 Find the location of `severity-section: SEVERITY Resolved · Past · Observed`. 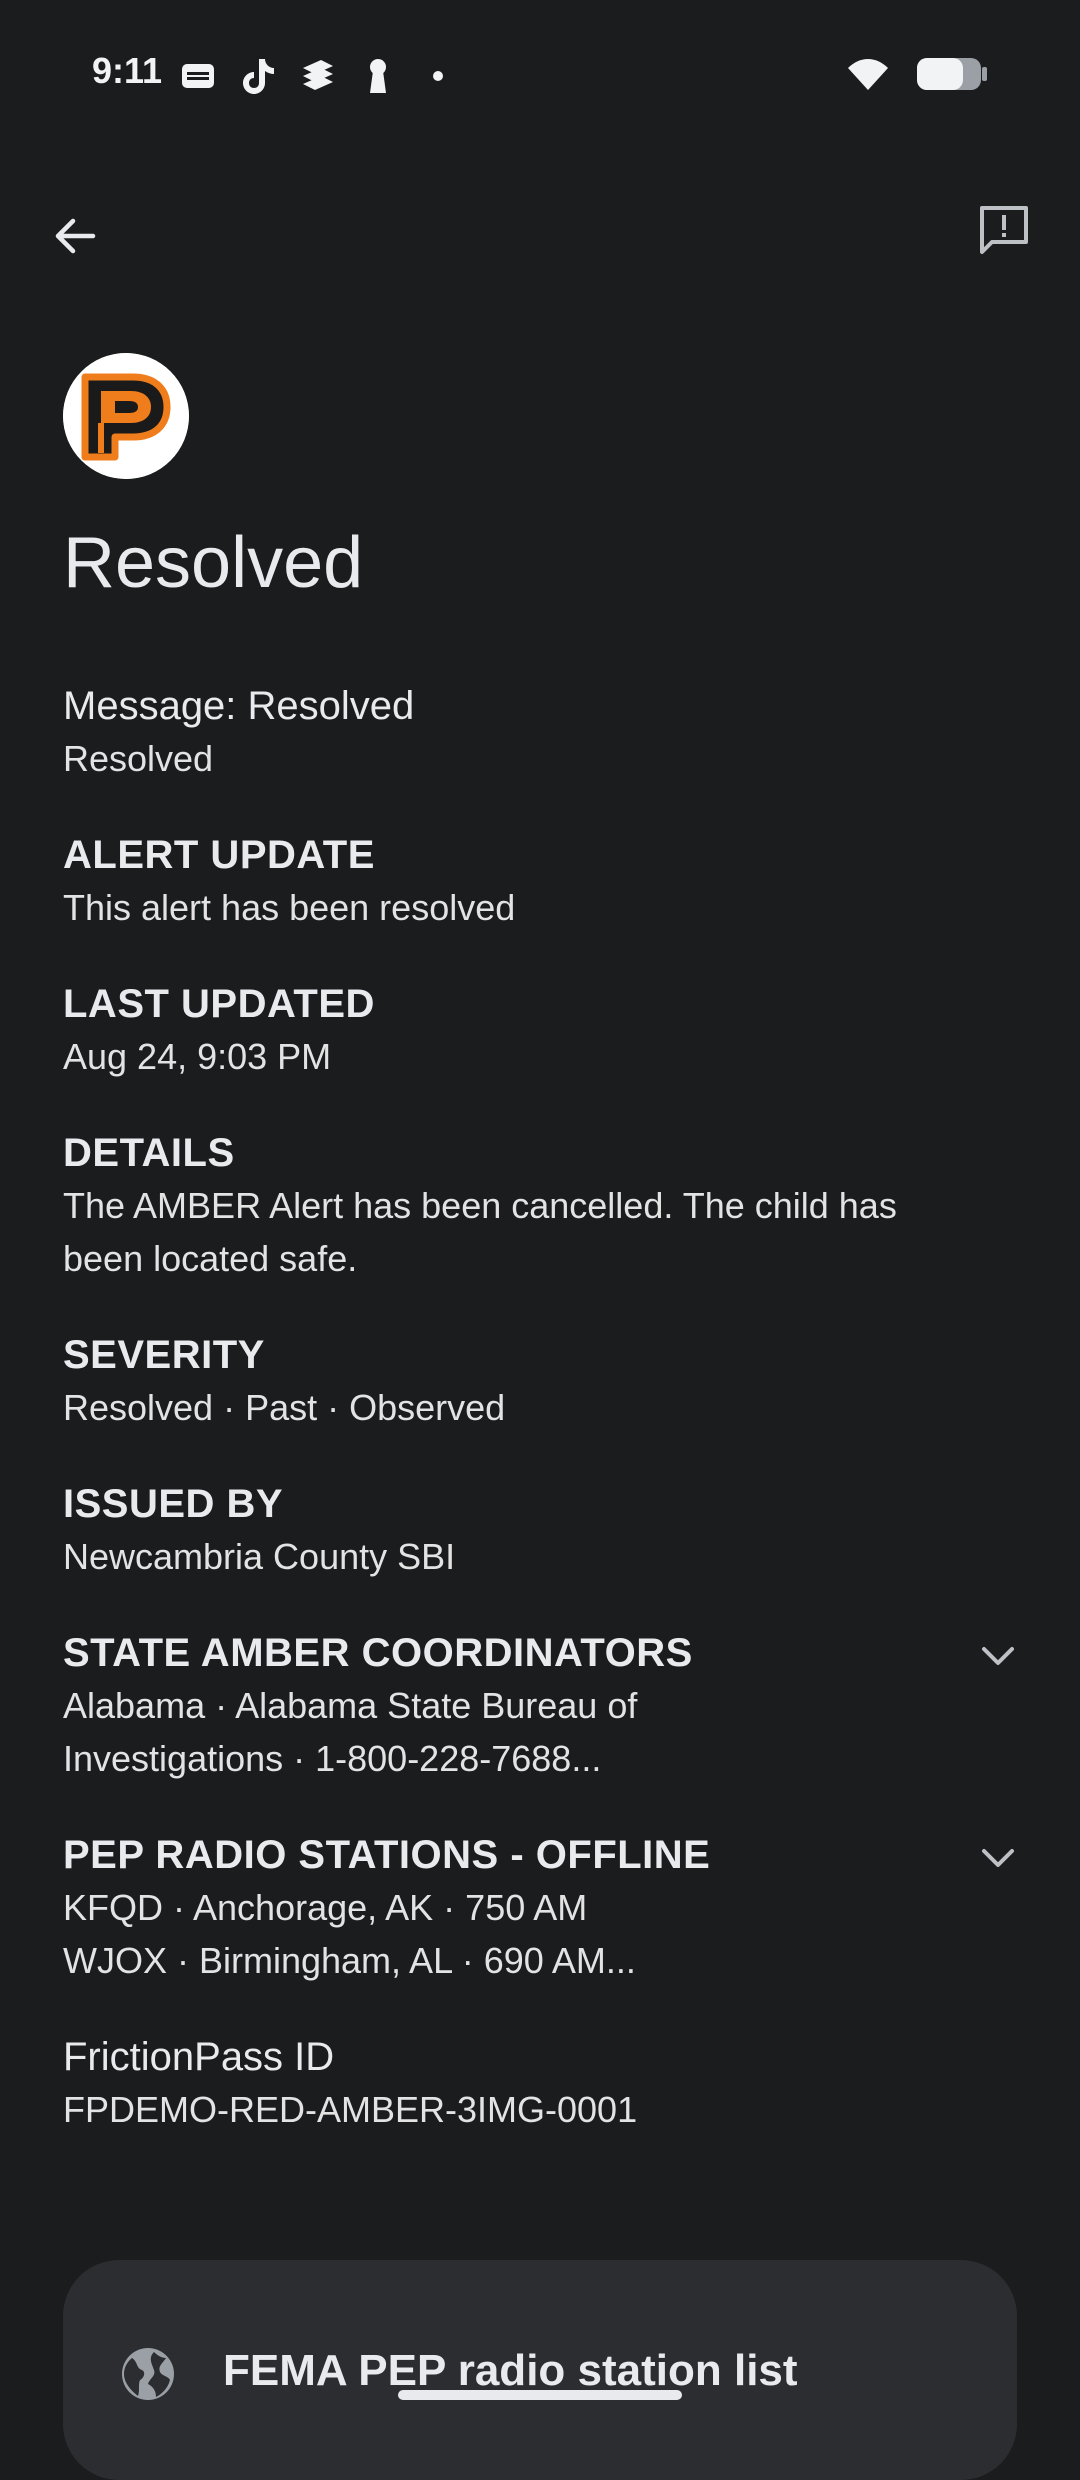

severity-section: SEVERITY Resolved · Past · Observed is located at coordinates (543, 1381).